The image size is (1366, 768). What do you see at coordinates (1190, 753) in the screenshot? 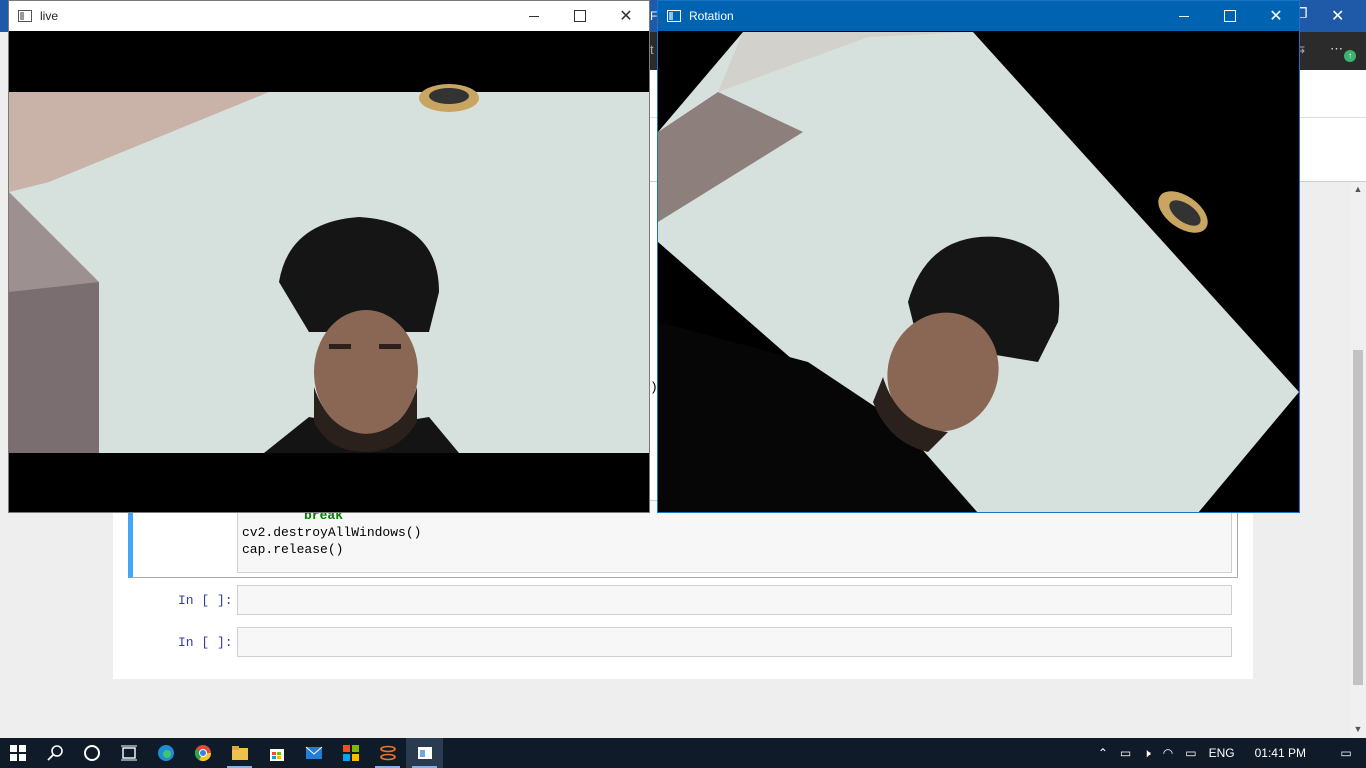
I see `battery-icon: ▭` at bounding box center [1190, 753].